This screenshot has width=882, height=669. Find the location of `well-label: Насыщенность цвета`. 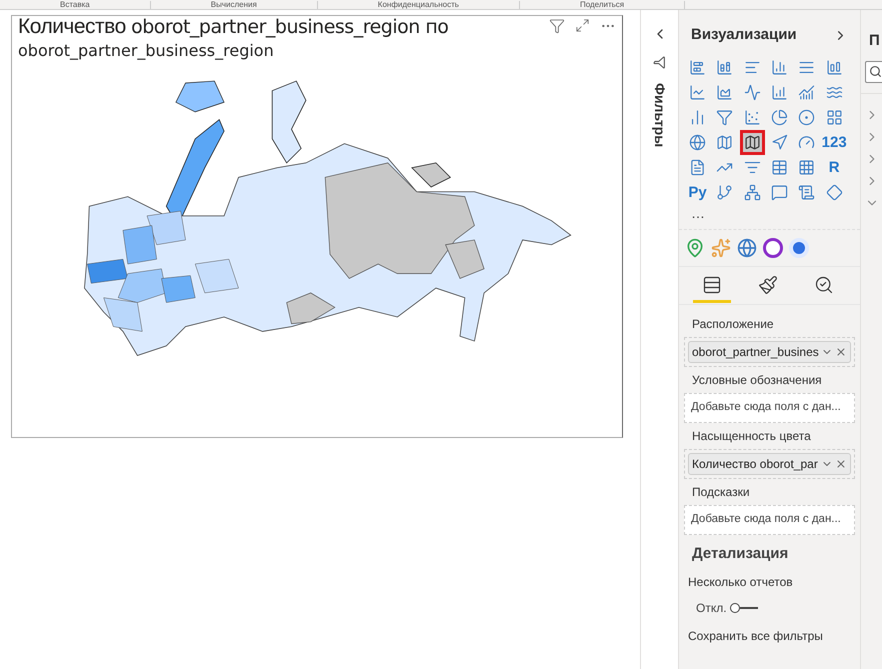

well-label: Насыщенность цвета is located at coordinates (751, 436).